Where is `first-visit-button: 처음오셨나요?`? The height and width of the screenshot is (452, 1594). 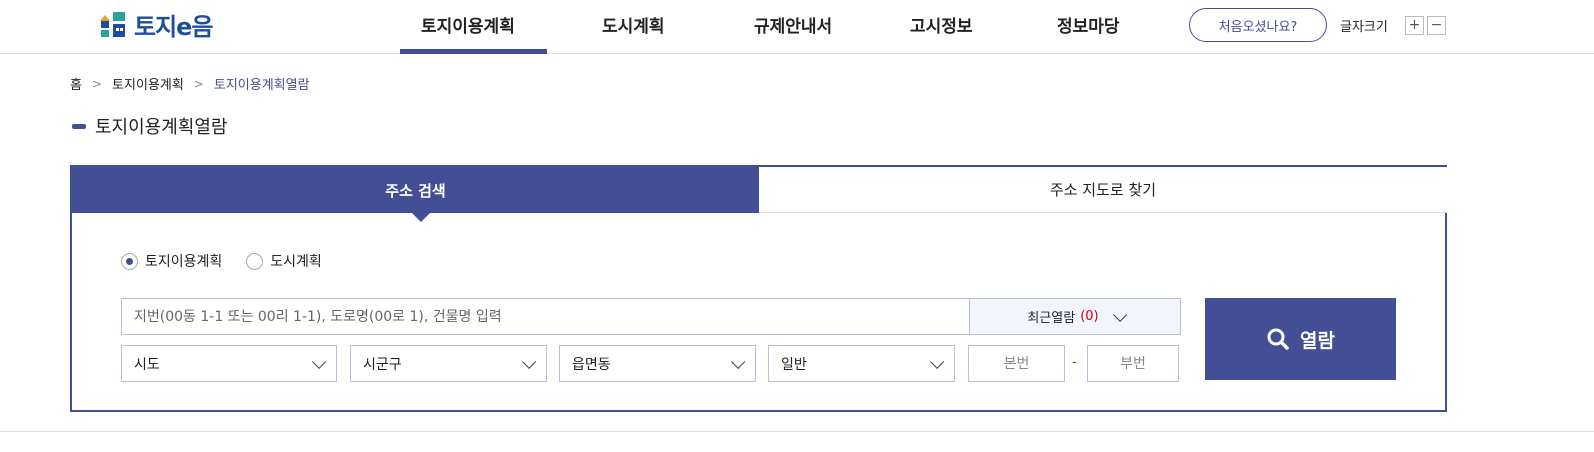
first-visit-button: 처음오셨나요? is located at coordinates (1258, 25).